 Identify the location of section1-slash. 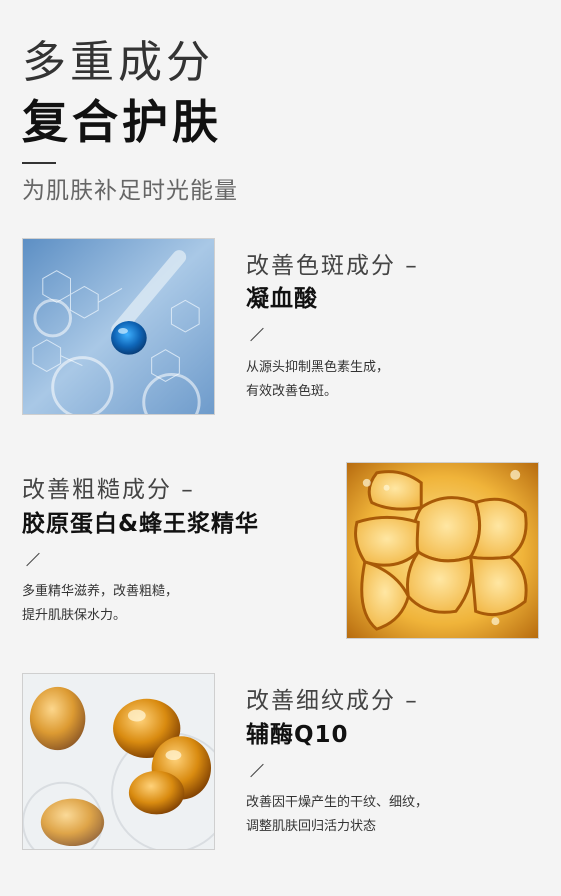
(257, 334).